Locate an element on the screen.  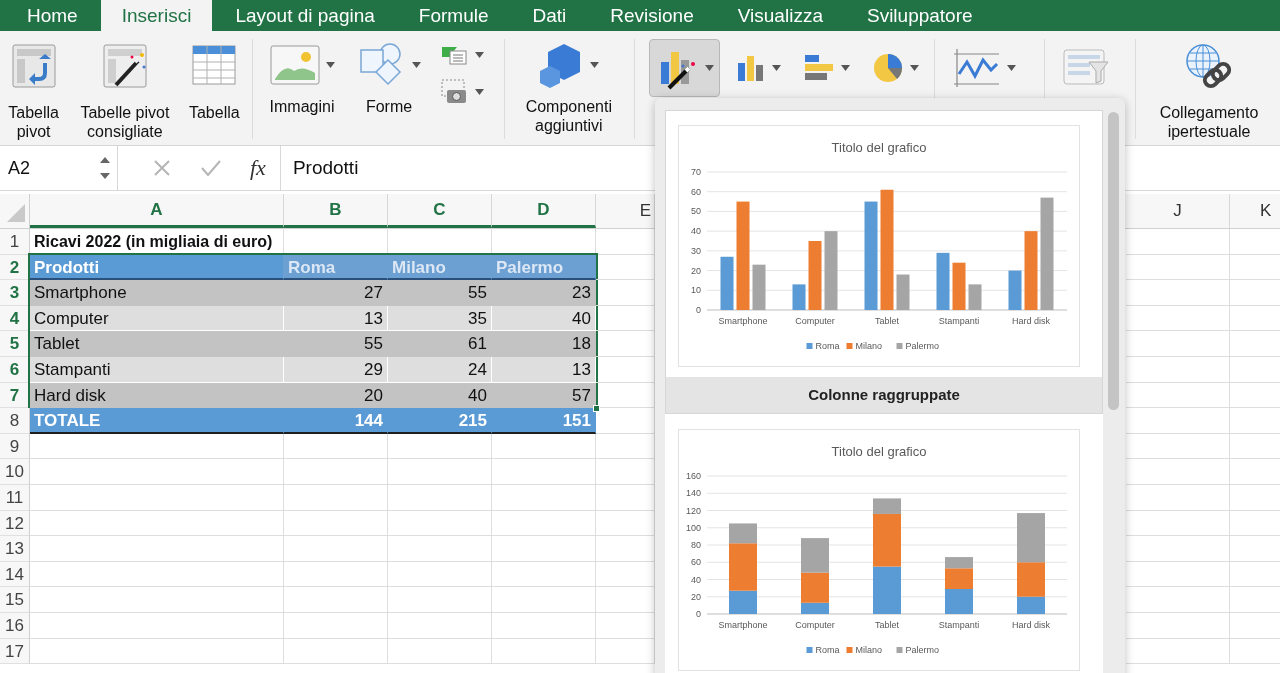
ribbon-tab: Inserisci is located at coordinates (156, 15).